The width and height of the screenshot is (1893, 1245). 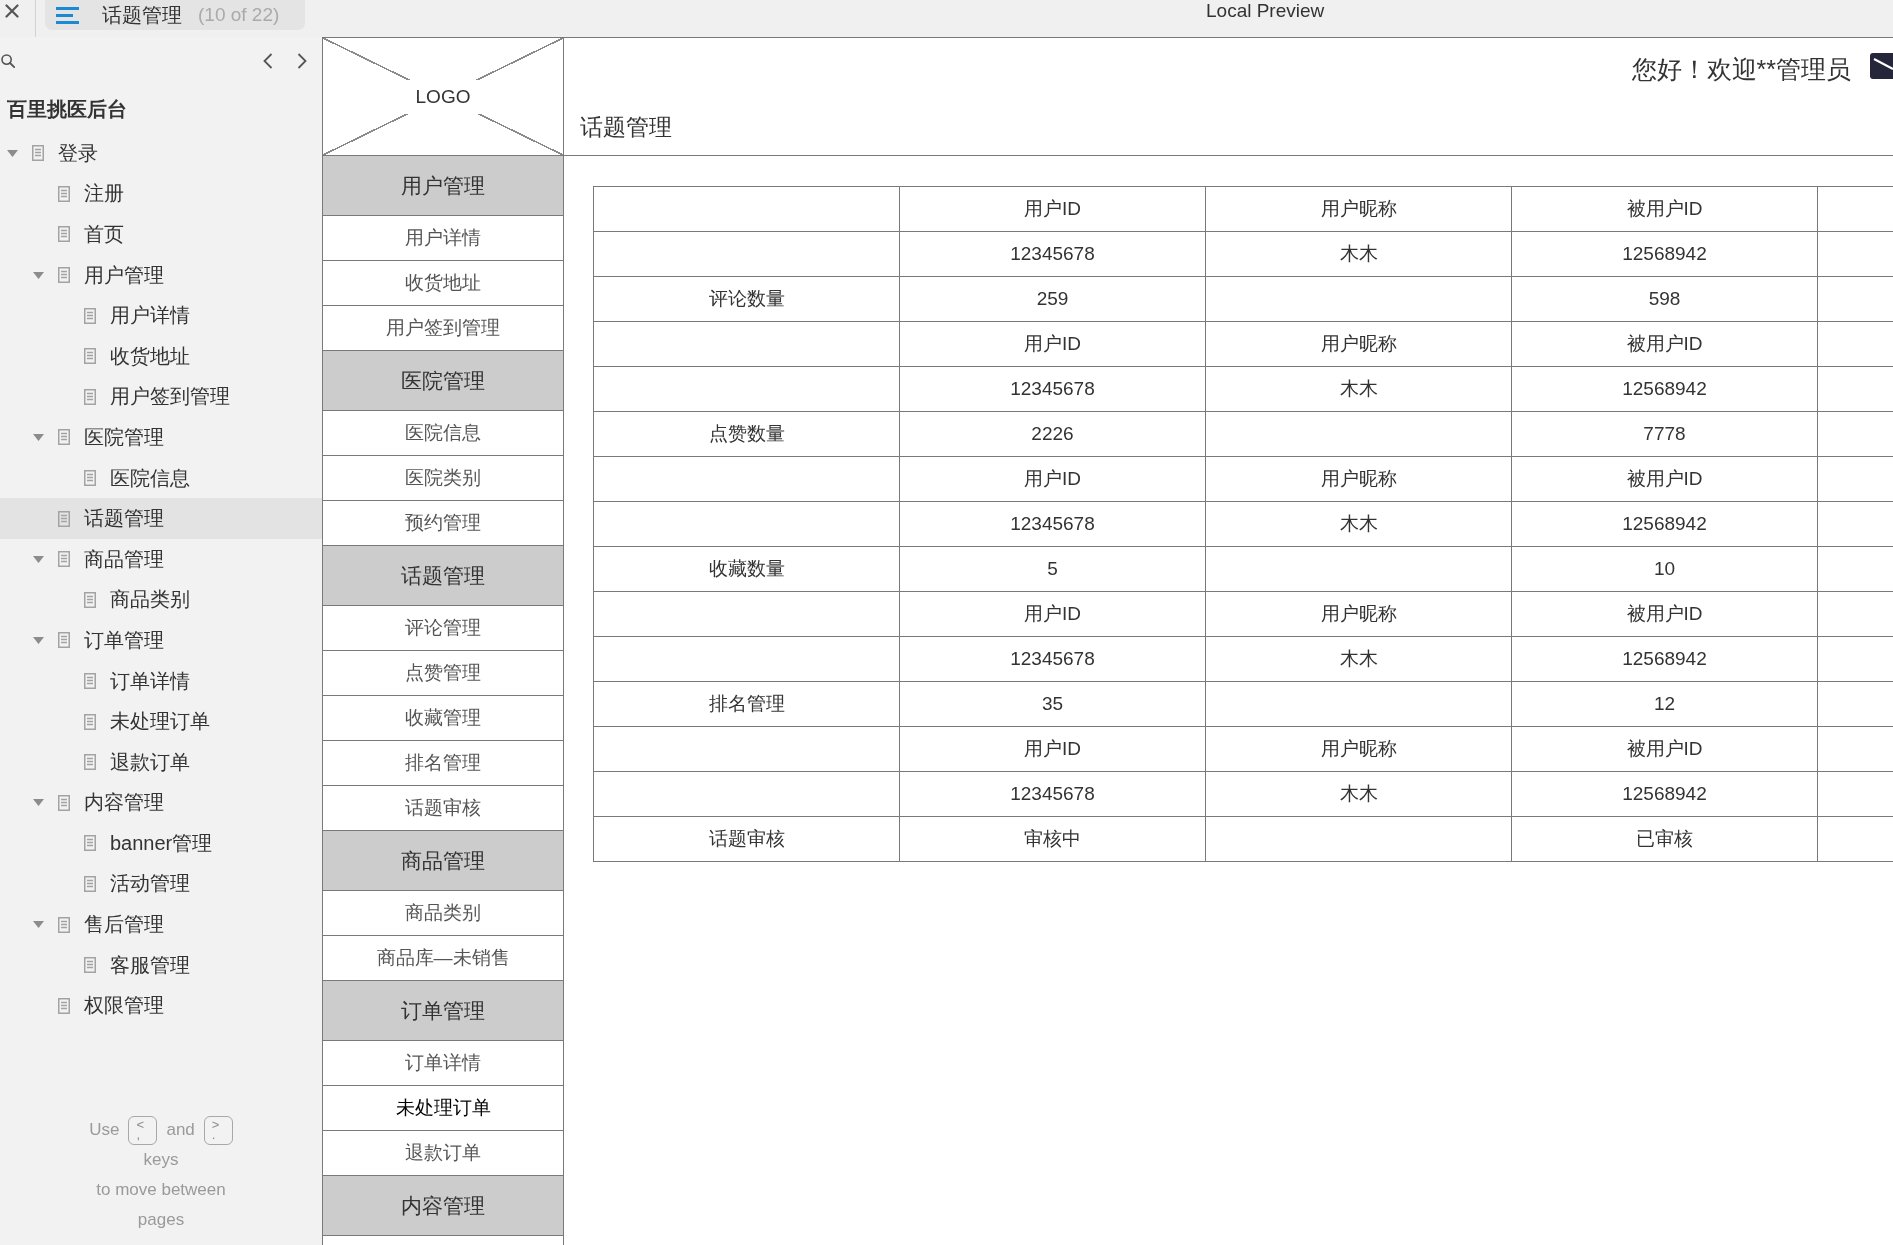 What do you see at coordinates (161, 843) in the screenshot?
I see `tree-item: banner管理` at bounding box center [161, 843].